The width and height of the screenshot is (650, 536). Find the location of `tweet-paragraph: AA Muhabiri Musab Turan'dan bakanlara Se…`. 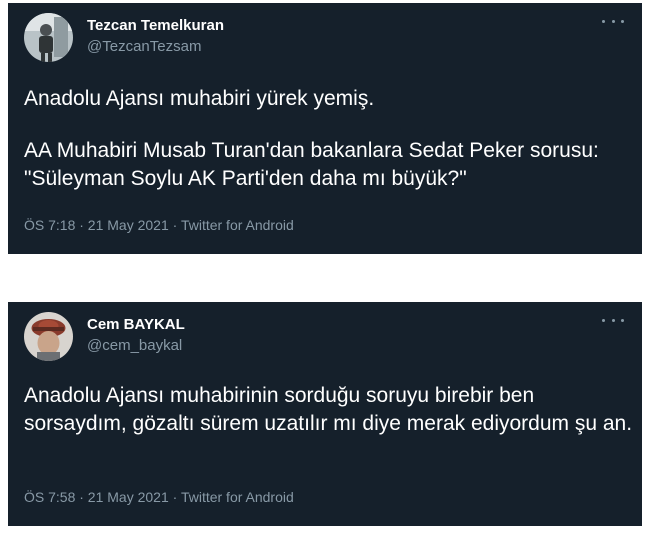

tweet-paragraph: AA Muhabiri Musab Turan'dan bakanlara Se… is located at coordinates (311, 164).